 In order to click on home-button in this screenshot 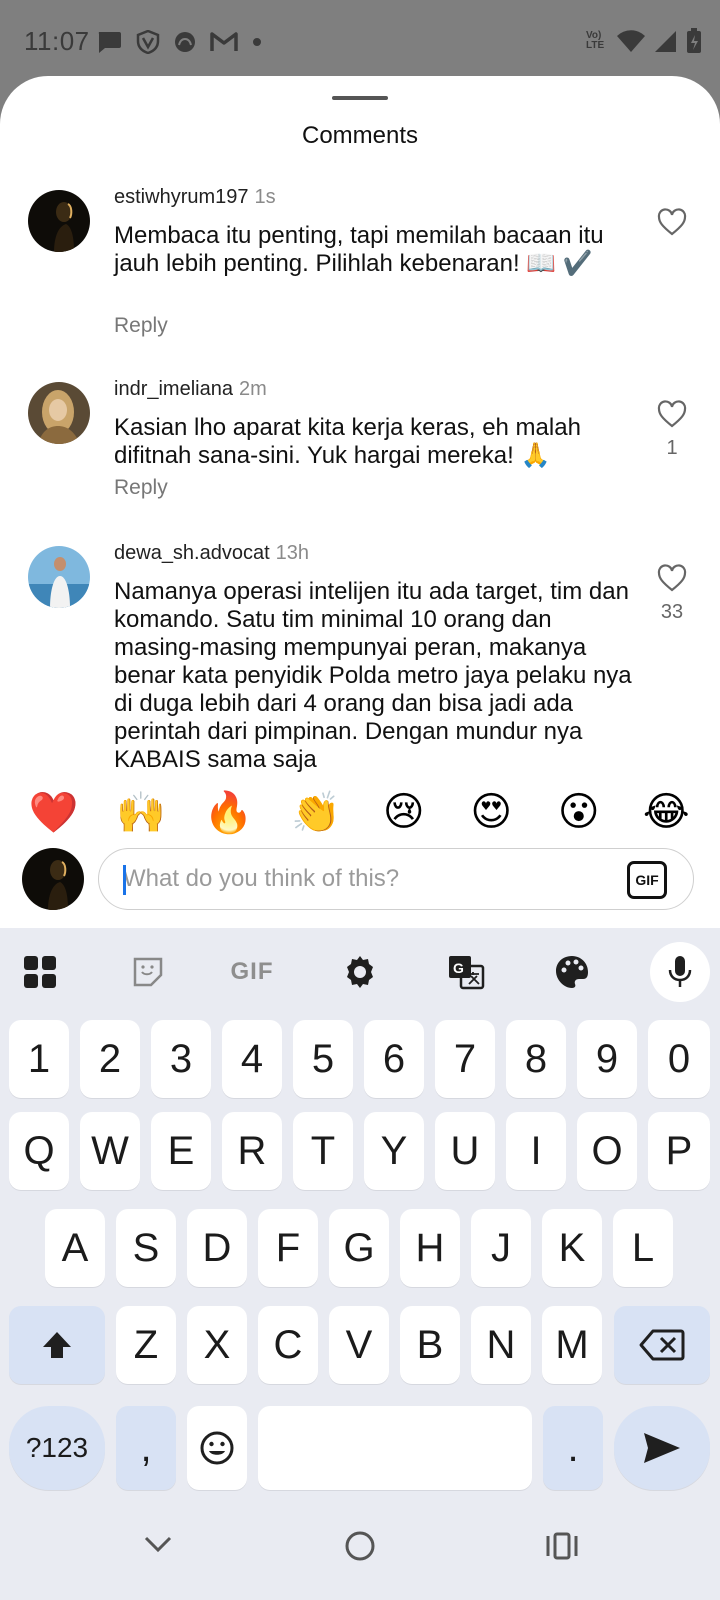, I will do `click(360, 1546)`.